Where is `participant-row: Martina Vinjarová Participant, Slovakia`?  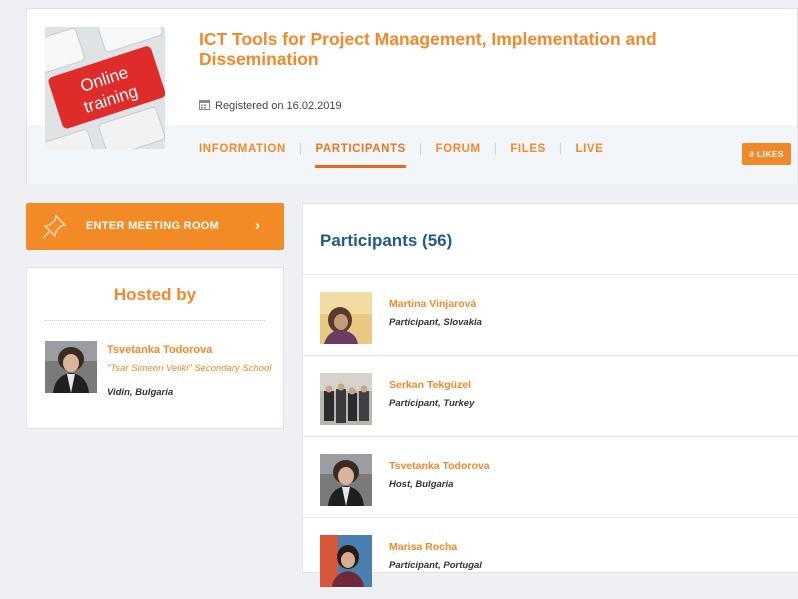 participant-row: Martina Vinjarová Participant, Slovakia is located at coordinates (550, 315).